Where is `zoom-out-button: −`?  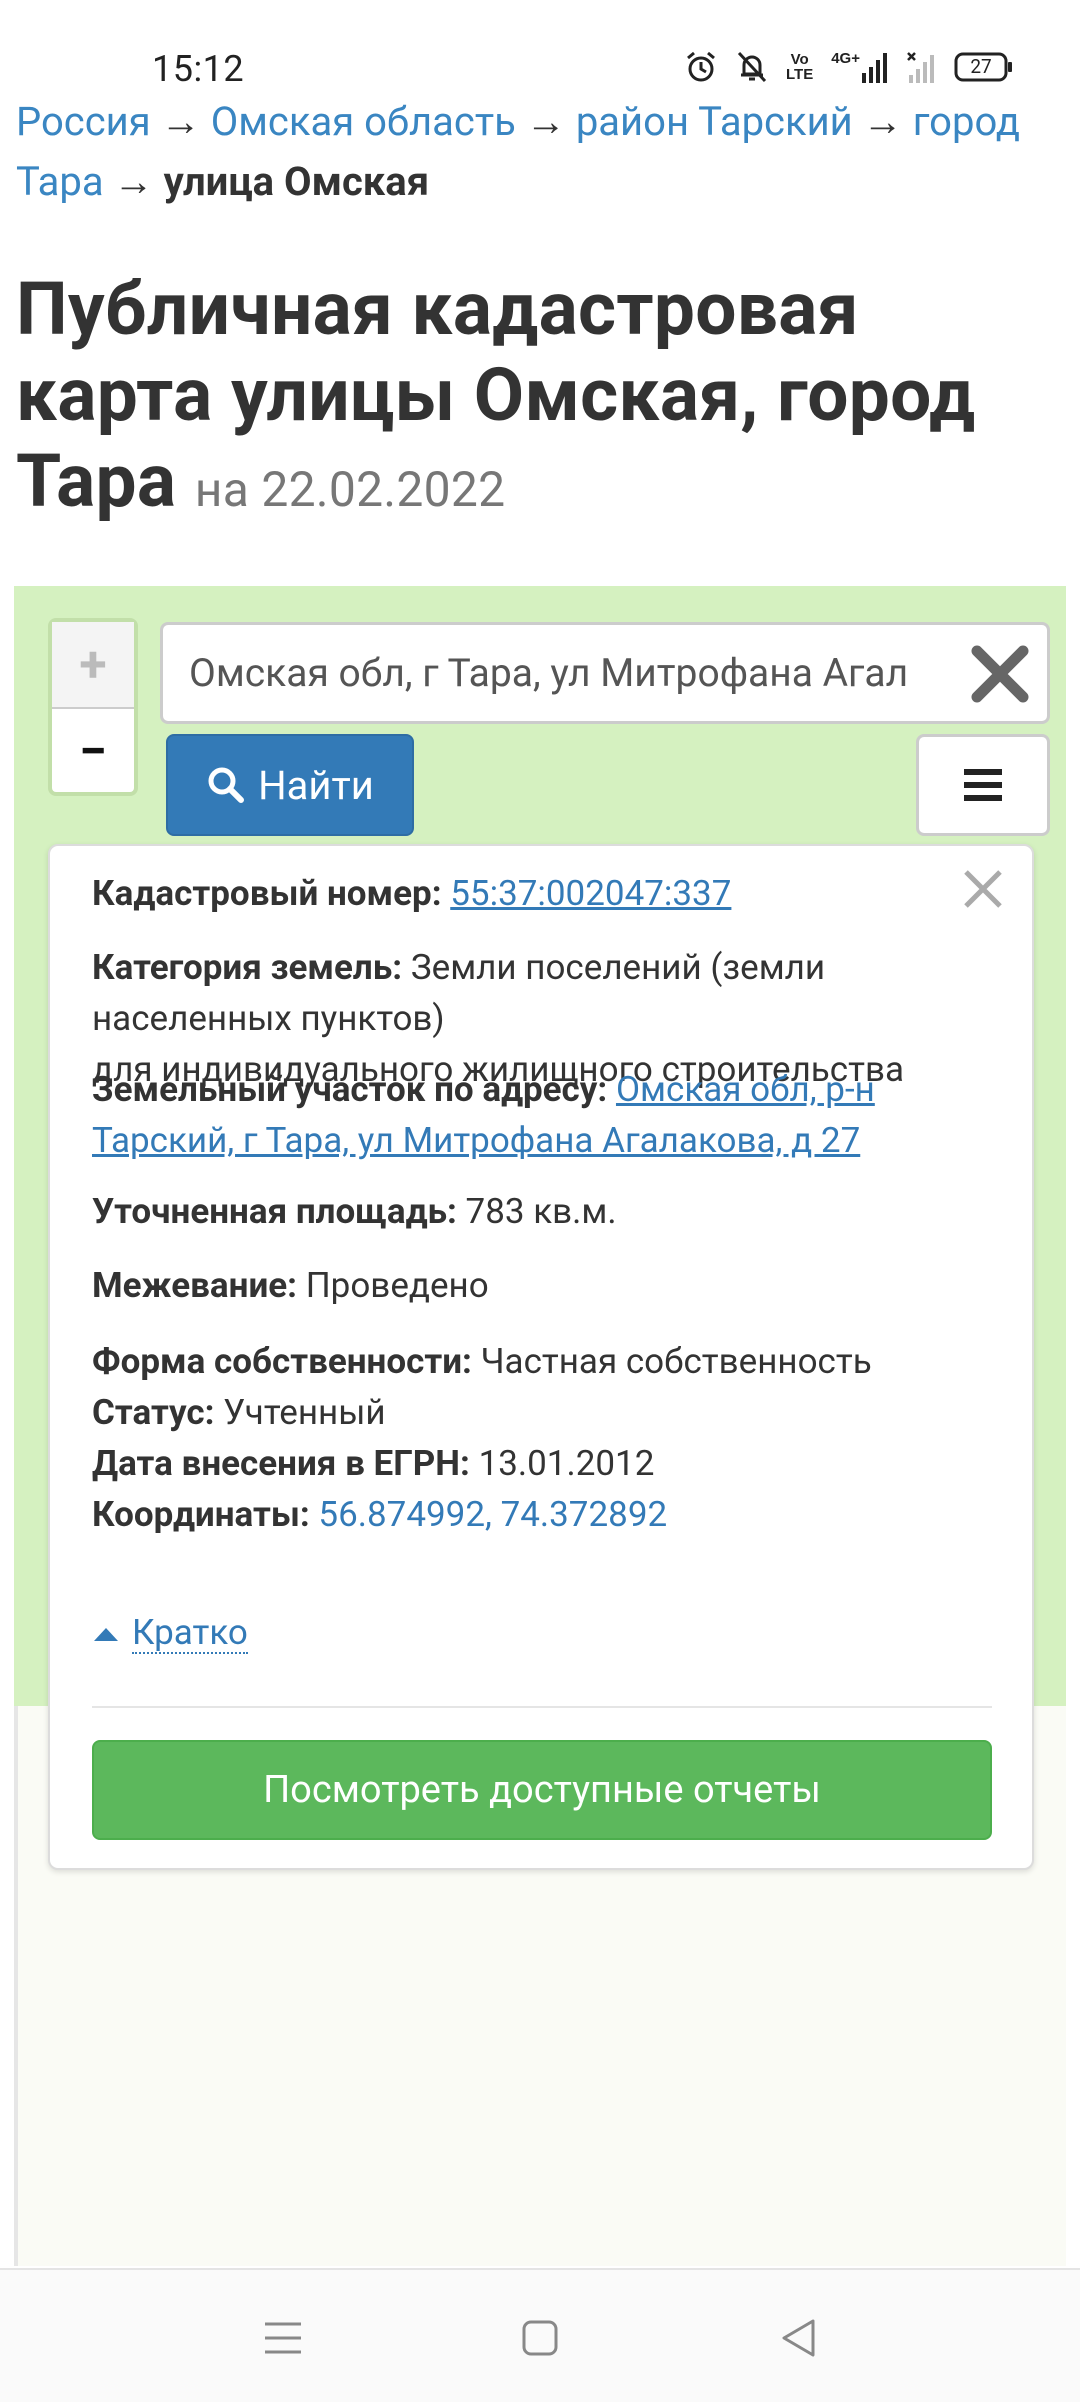
zoom-out-button: − is located at coordinates (93, 751).